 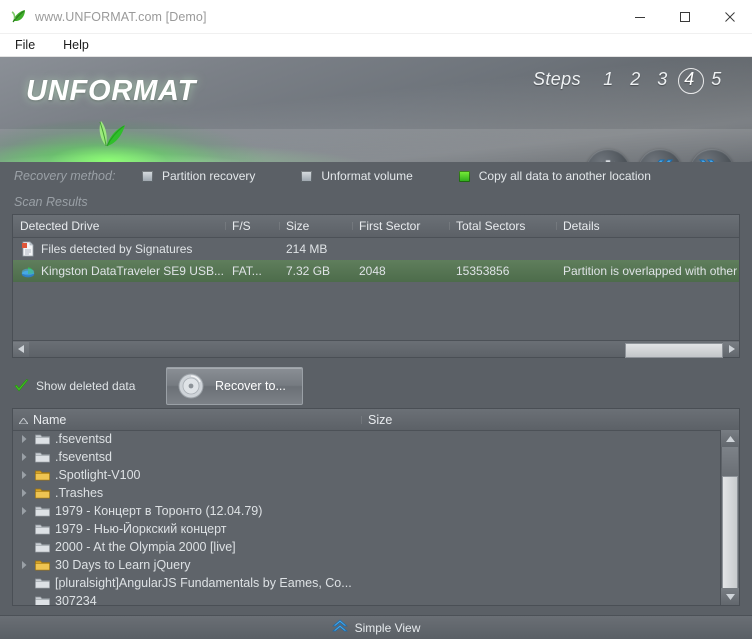 What do you see at coordinates (121, 16) in the screenshot?
I see `window-title: www.UNFORMAT.com [Demo]` at bounding box center [121, 16].